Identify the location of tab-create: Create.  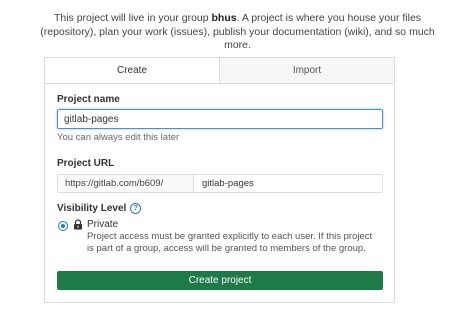
(132, 70).